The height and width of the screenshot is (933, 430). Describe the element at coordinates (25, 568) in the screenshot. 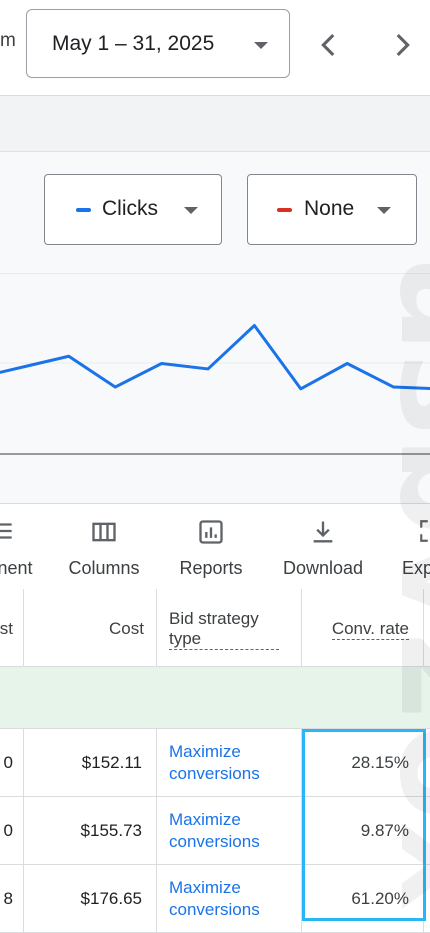

I see `segment-label: nent` at that location.